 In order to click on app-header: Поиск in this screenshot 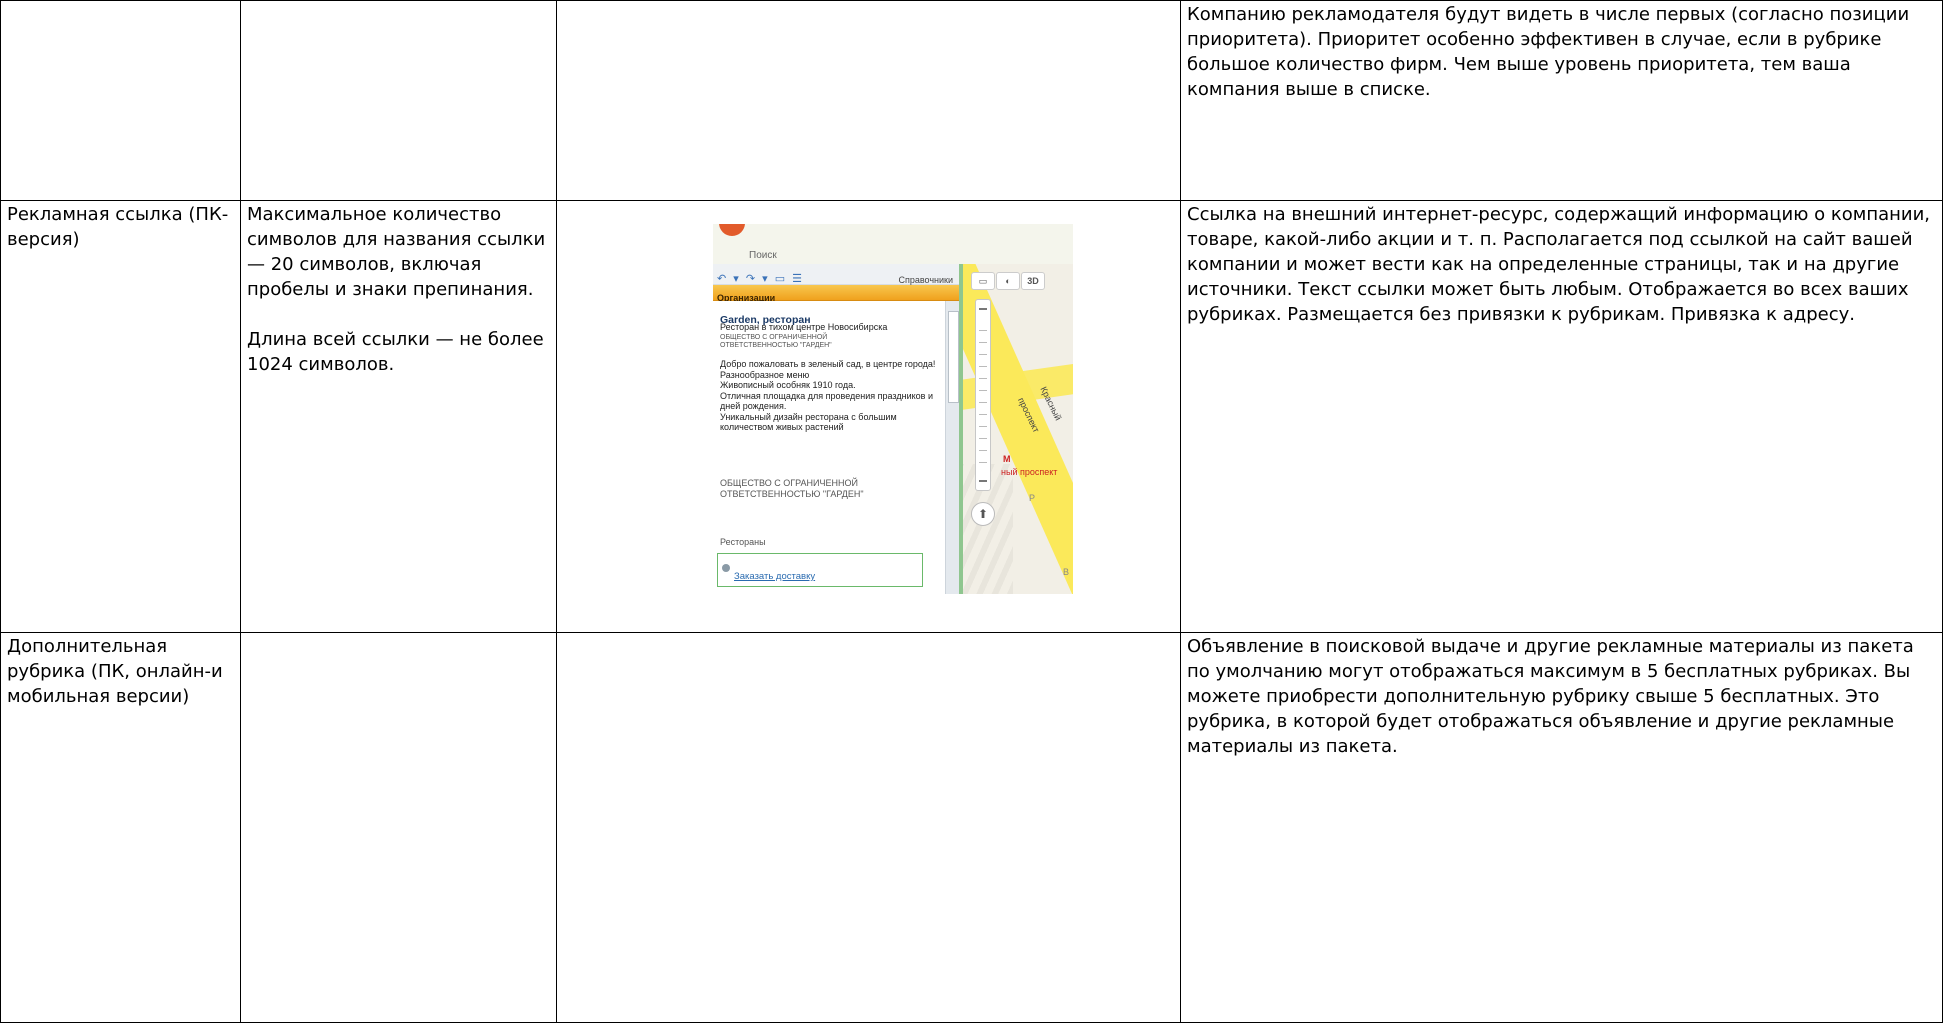, I will do `click(893, 244)`.